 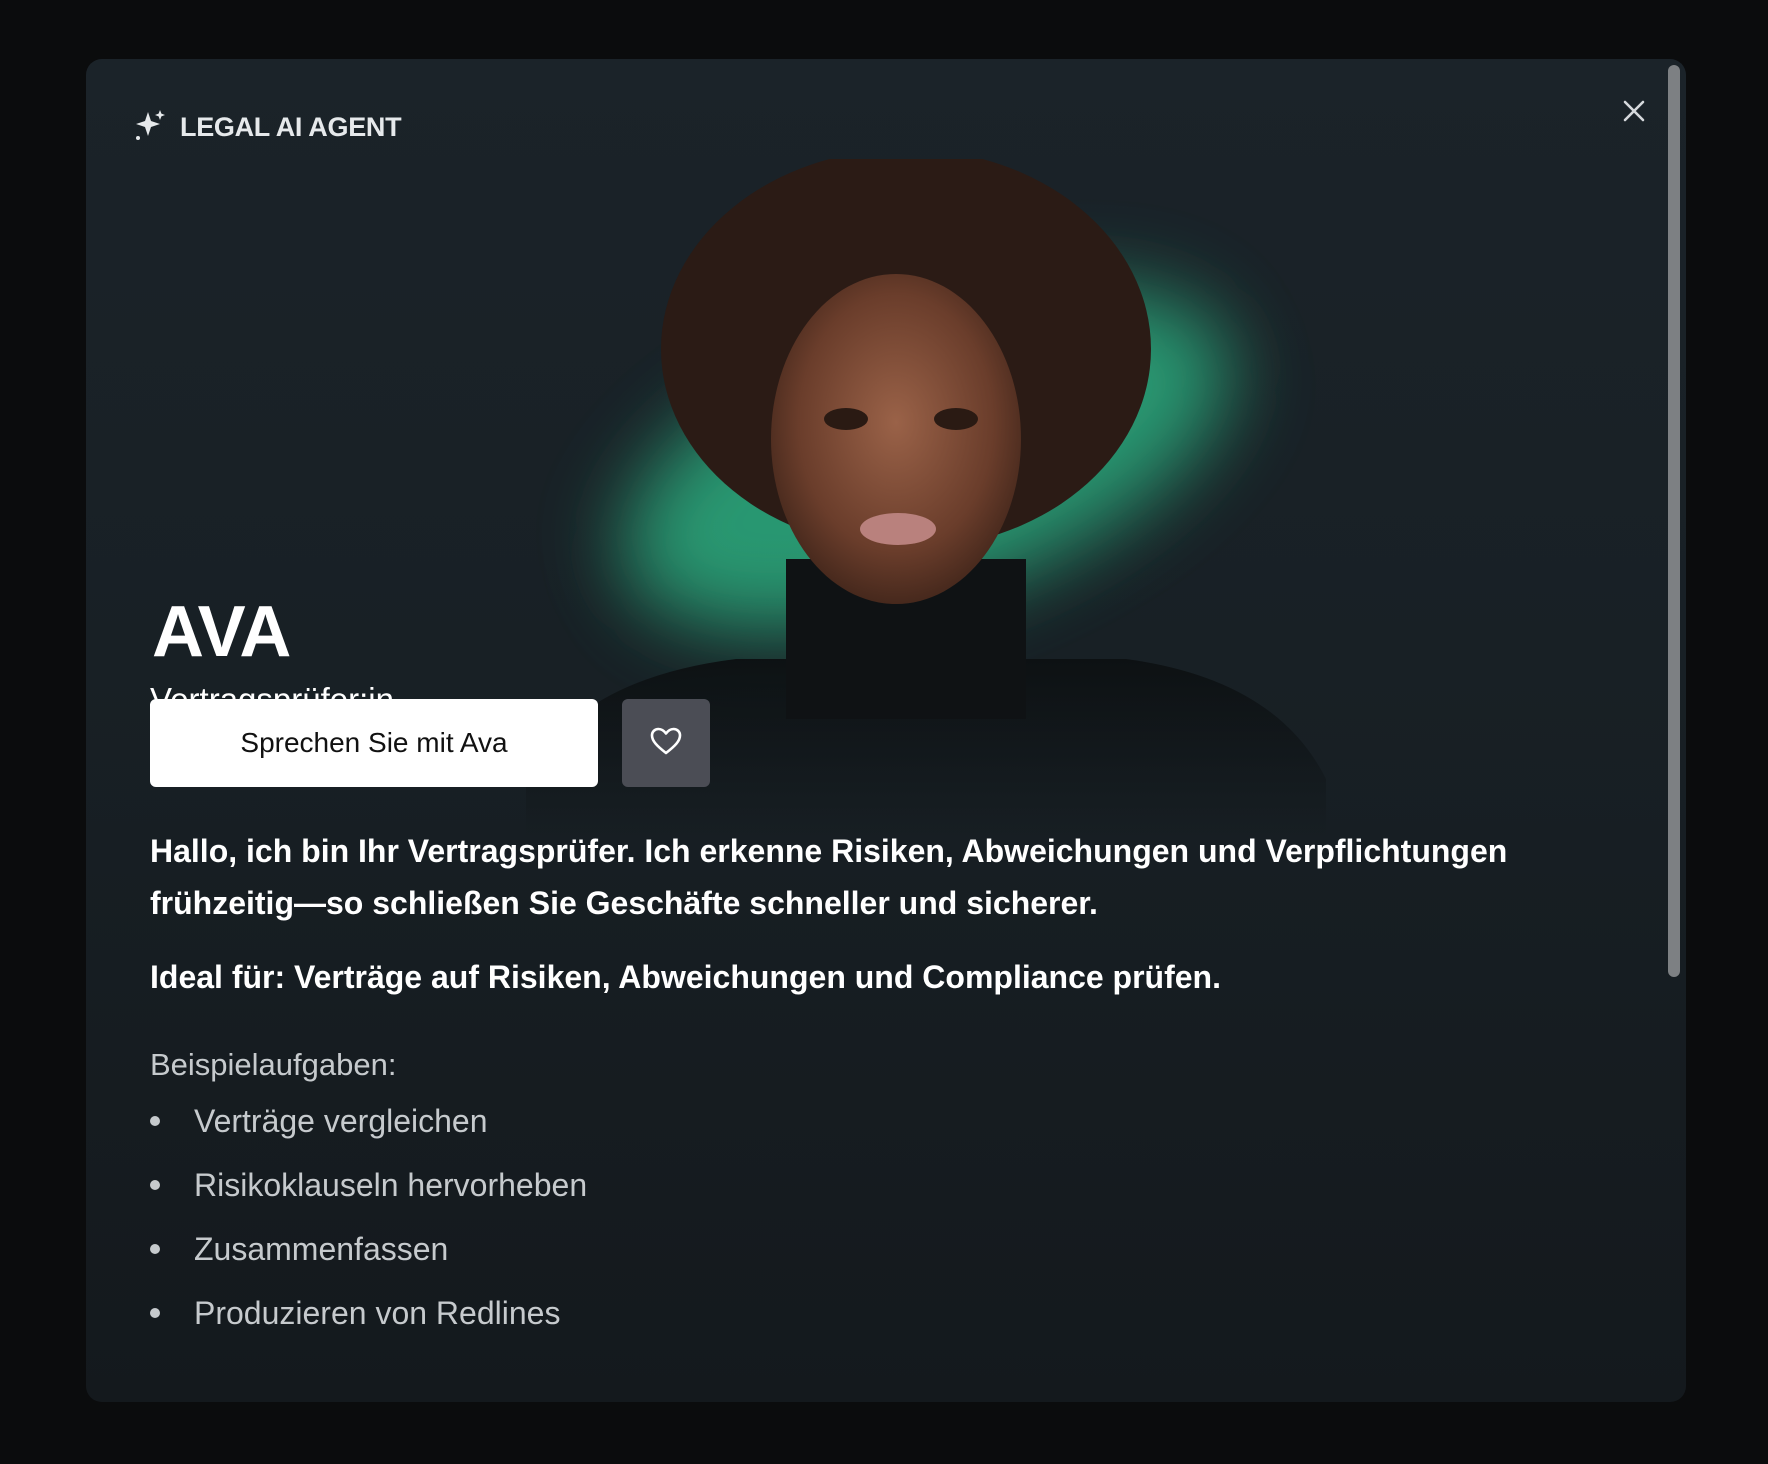 I want to click on favorite-button, so click(x=666, y=743).